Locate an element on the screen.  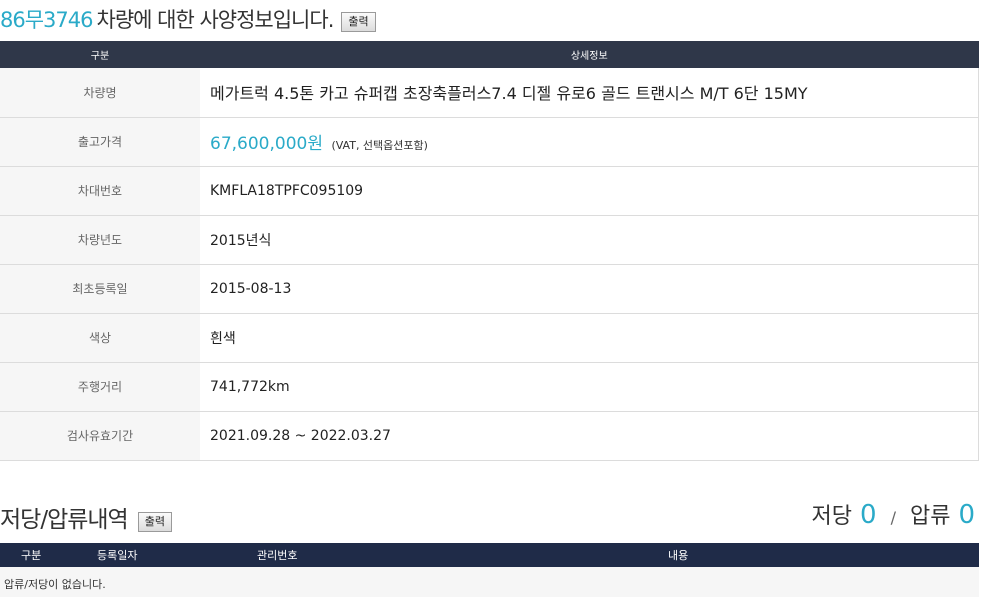
seizure-count: 0 is located at coordinates (966, 515).